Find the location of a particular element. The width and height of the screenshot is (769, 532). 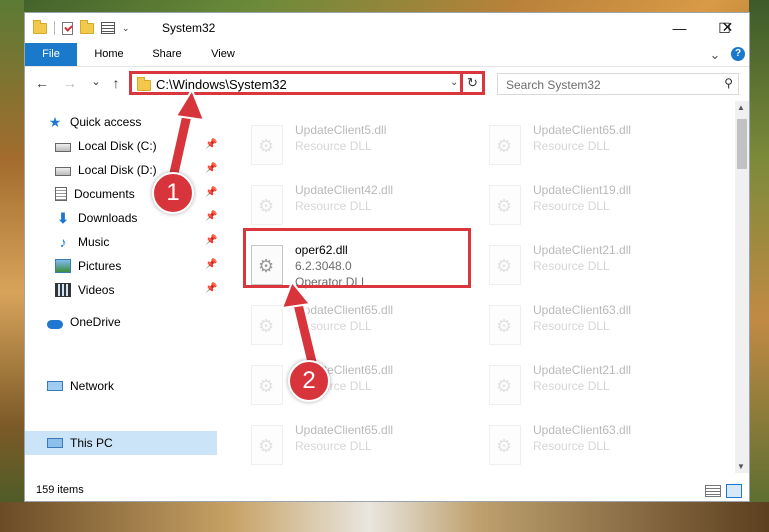

callout-1: 1 is located at coordinates (173, 193).